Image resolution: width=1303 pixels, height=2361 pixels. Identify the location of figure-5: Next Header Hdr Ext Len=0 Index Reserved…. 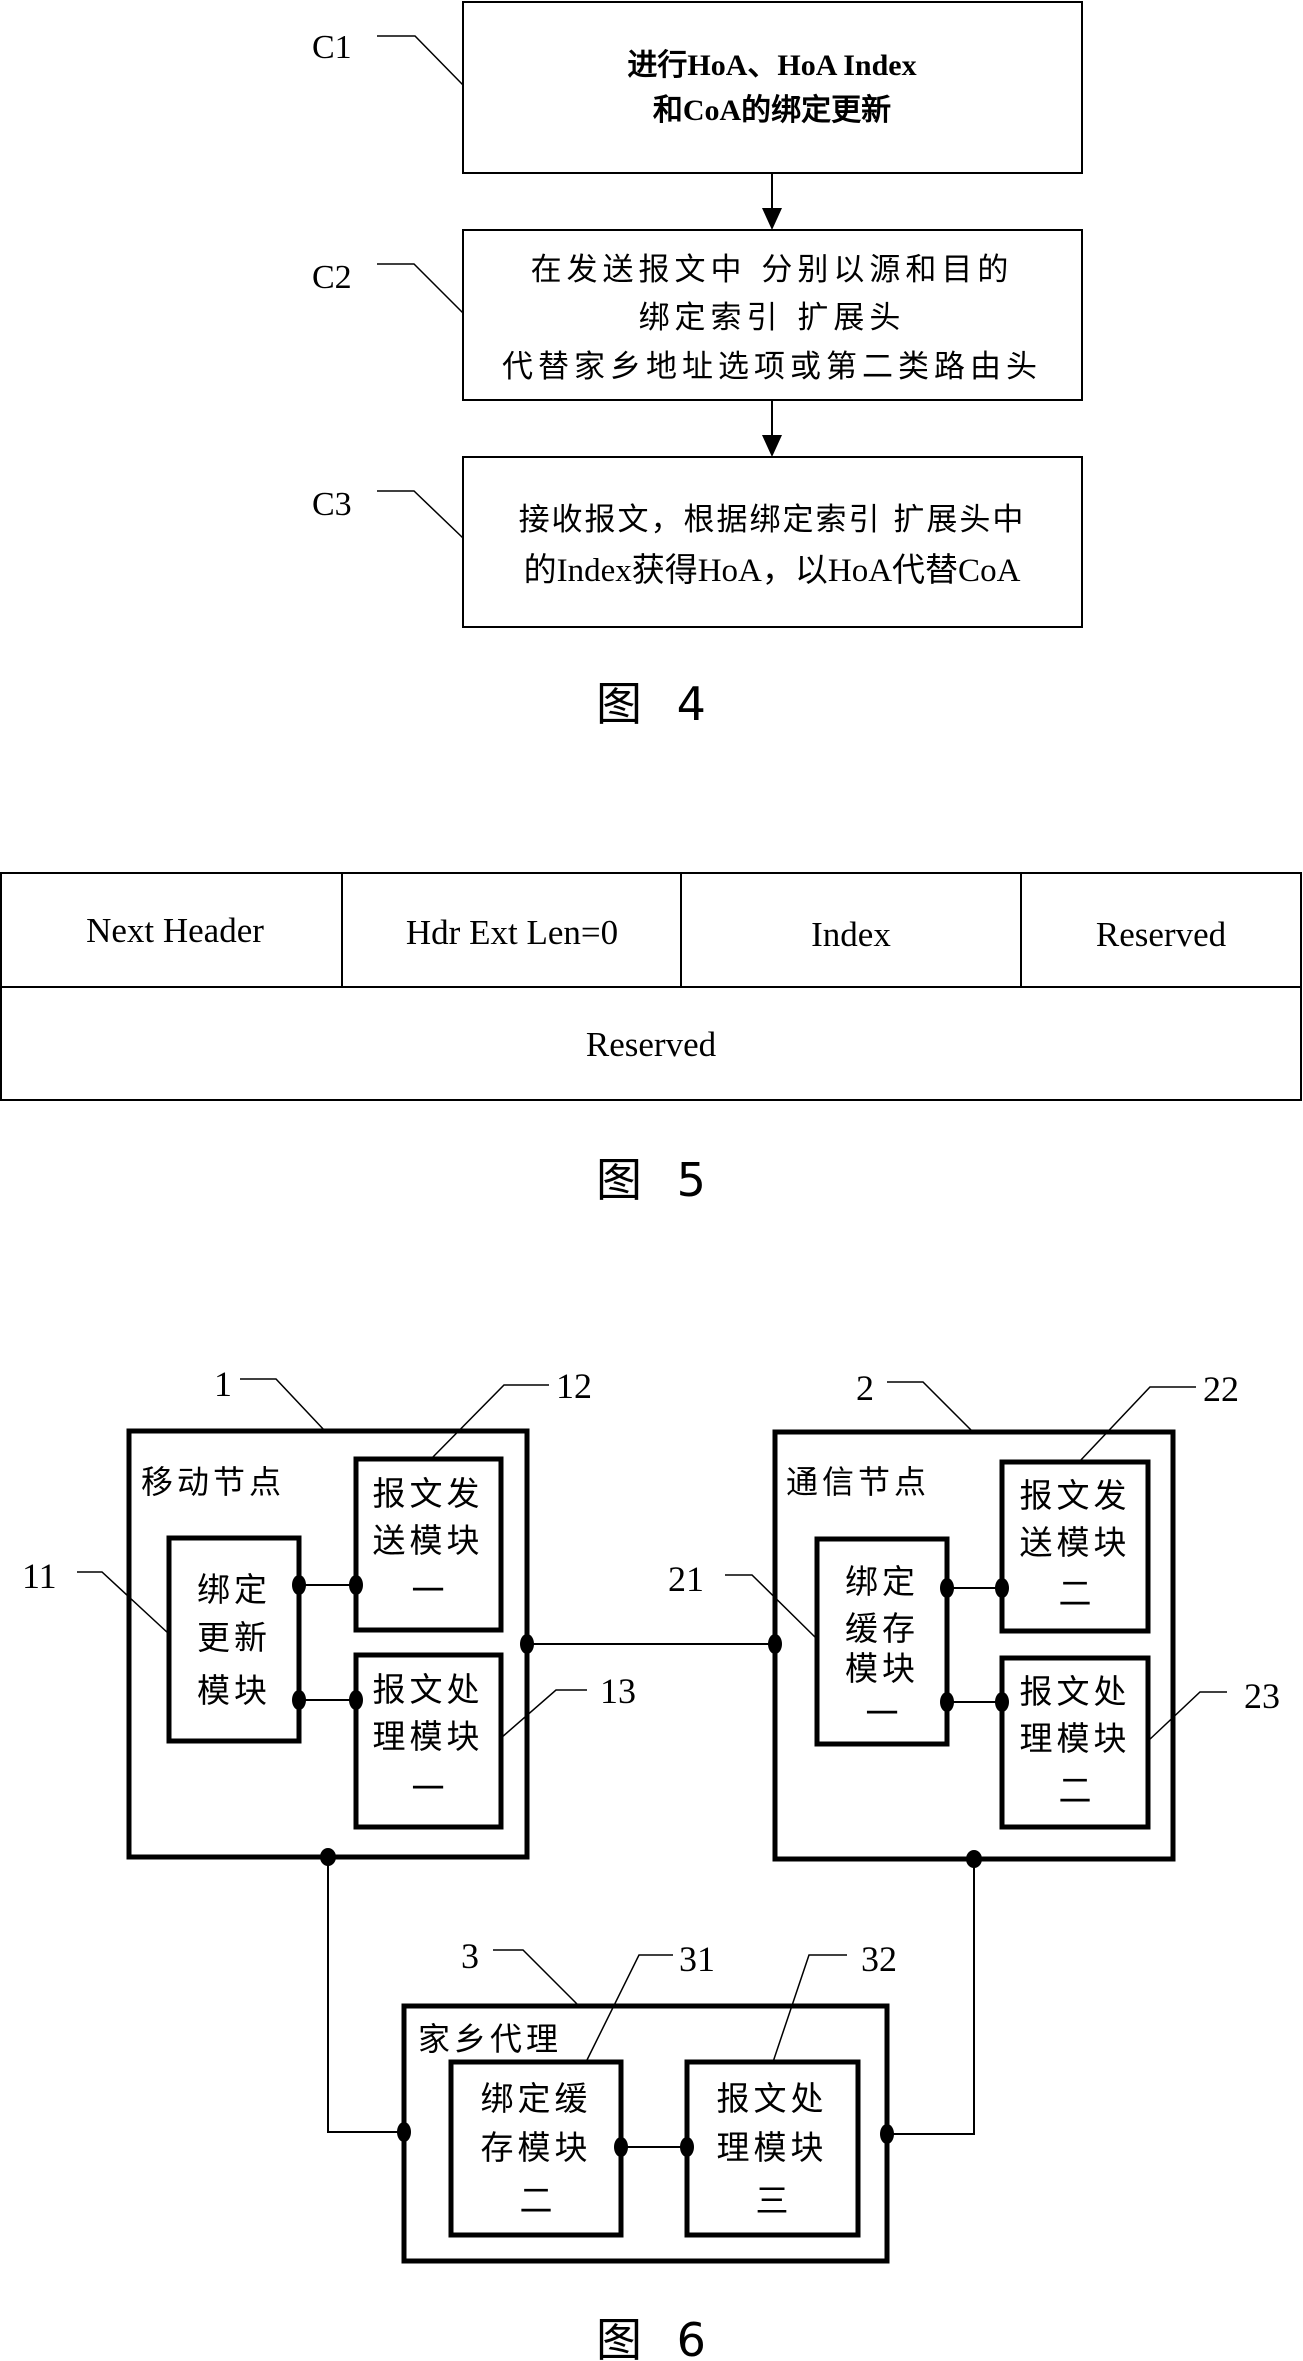
(651, 1039).